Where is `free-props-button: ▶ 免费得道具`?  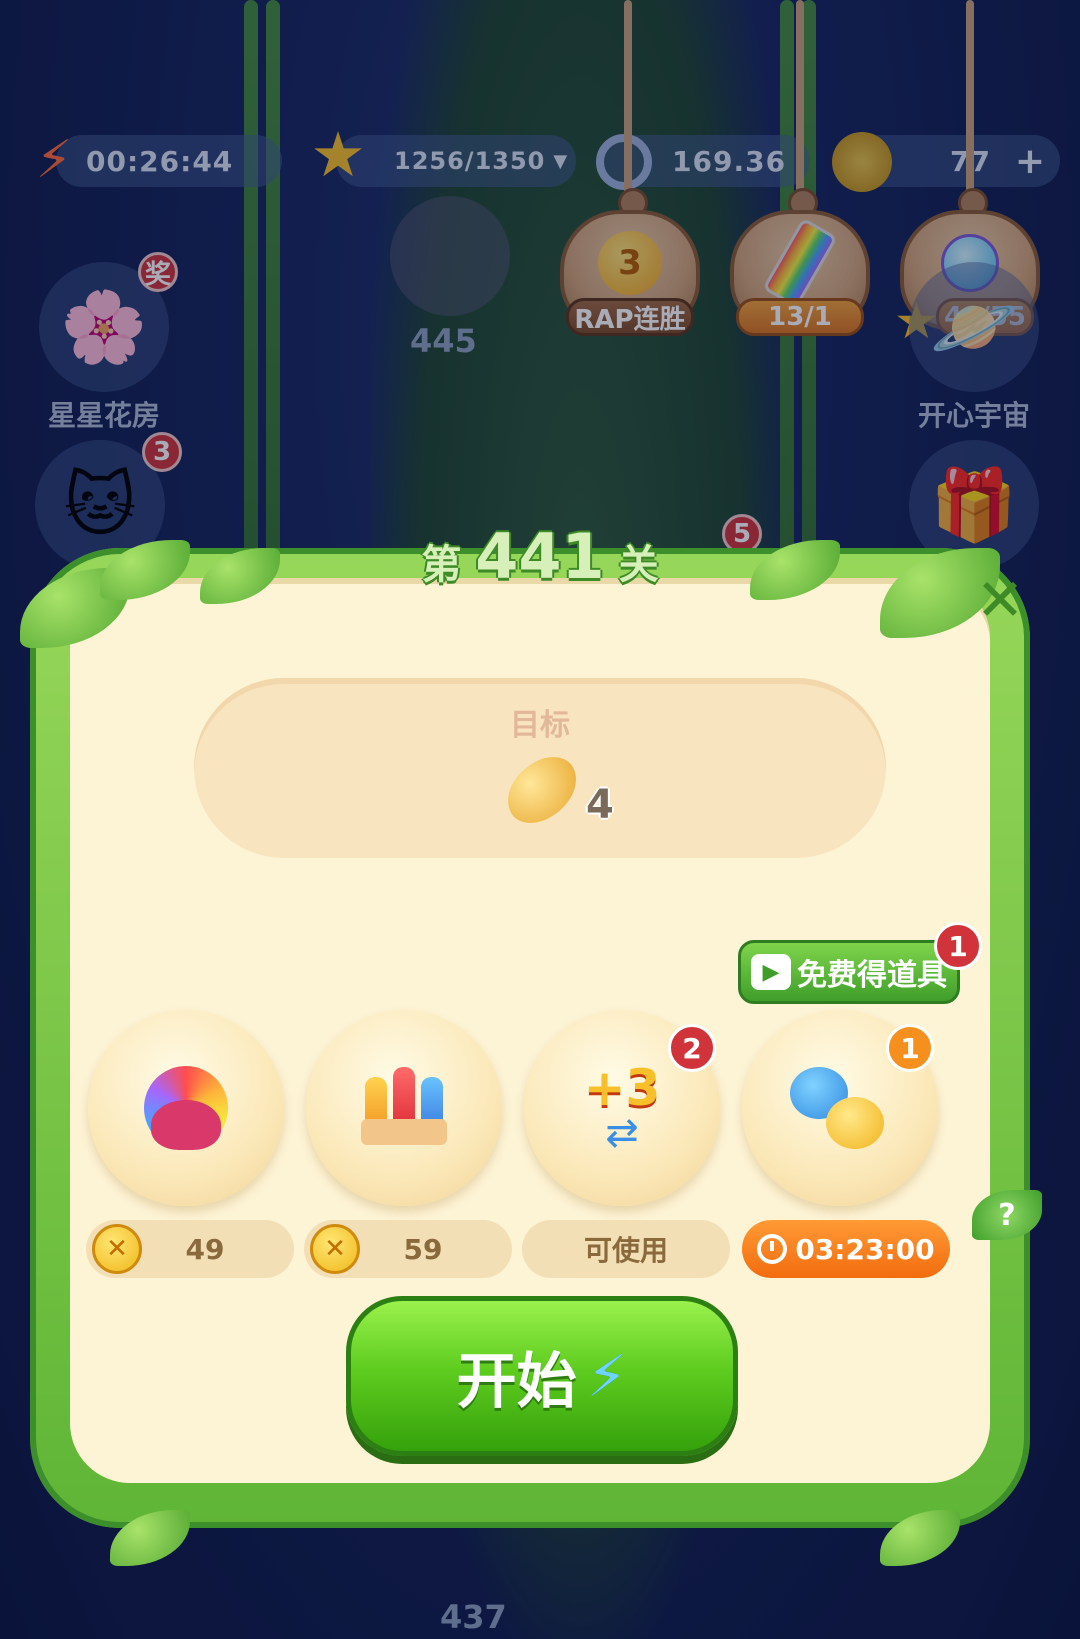
free-props-button: ▶ 免费得道具 is located at coordinates (849, 972).